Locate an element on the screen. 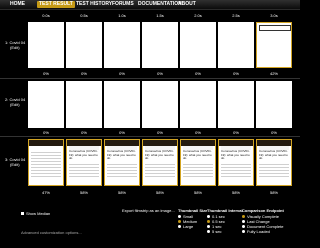  row-label: 3: Covid 04 (Edit) is located at coordinates (15, 162).